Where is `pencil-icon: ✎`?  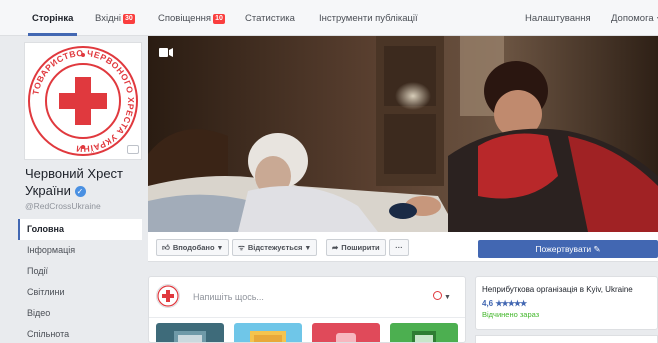
pencil-icon: ✎ is located at coordinates (597, 249).